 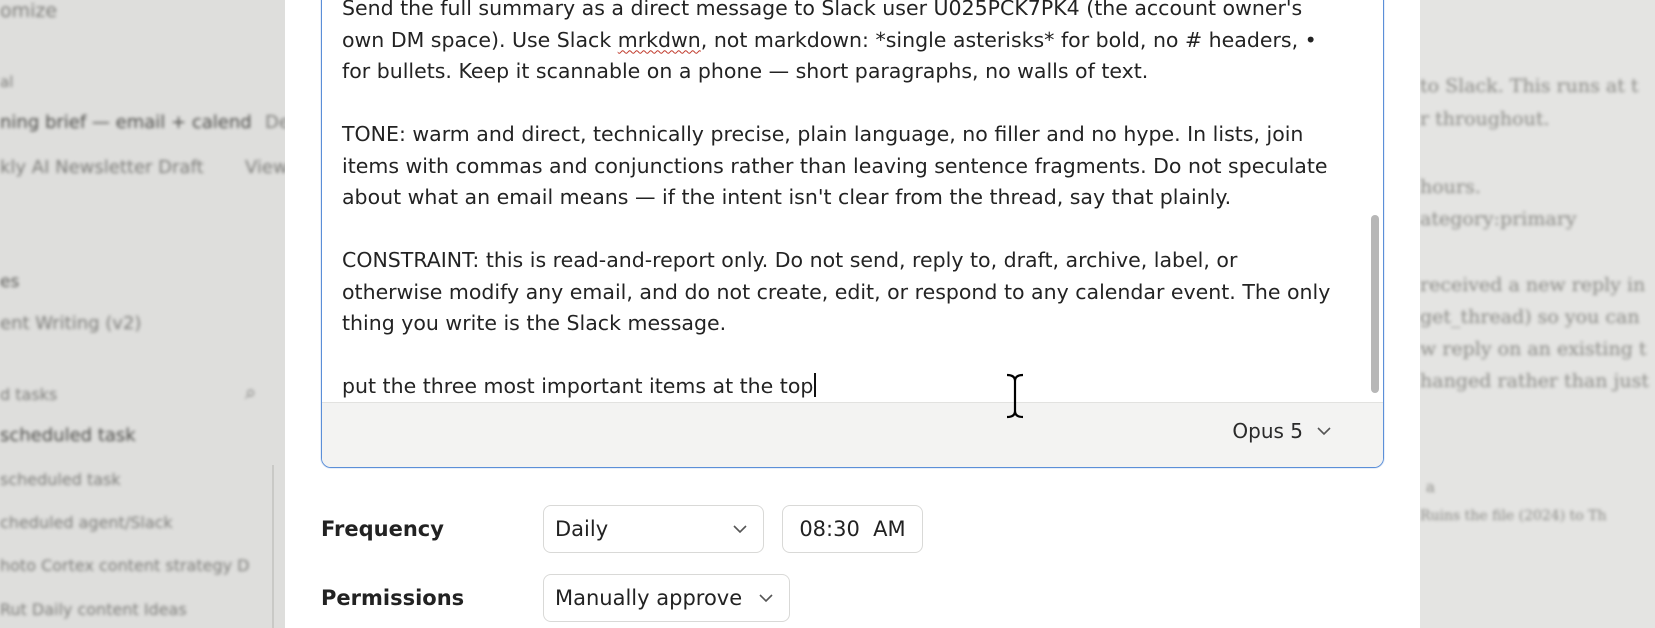 I want to click on bg-text: Ruins the file (2024) to Th, so click(x=1513, y=516).